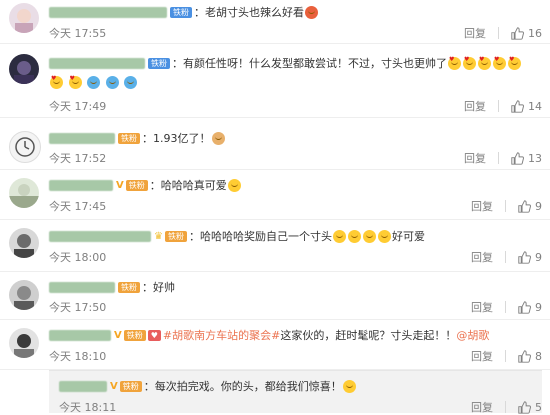  I want to click on like-count: 13, so click(535, 158).